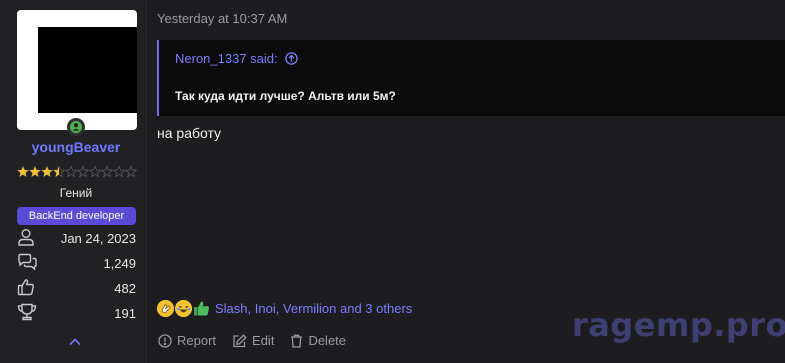  What do you see at coordinates (76, 127) in the screenshot?
I see `online-status-icon` at bounding box center [76, 127].